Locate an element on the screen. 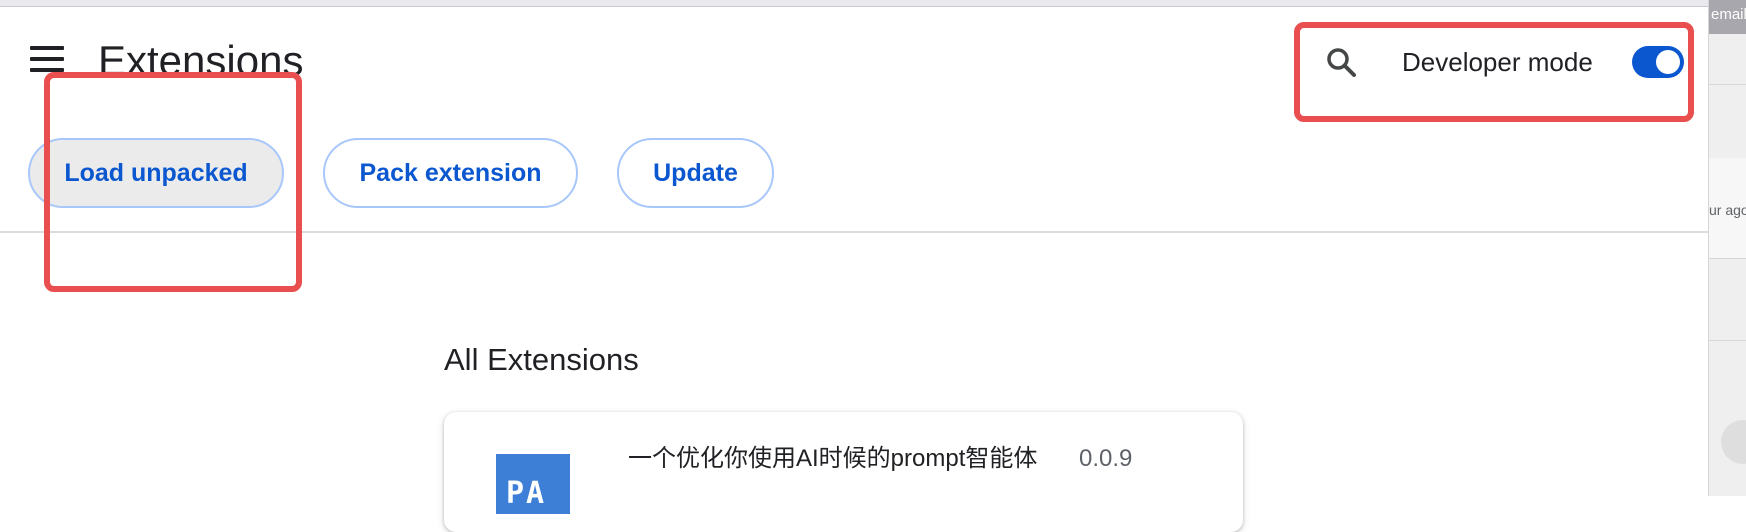 This screenshot has height=532, width=1746. pack-extension-button: Pack extension is located at coordinates (450, 173).